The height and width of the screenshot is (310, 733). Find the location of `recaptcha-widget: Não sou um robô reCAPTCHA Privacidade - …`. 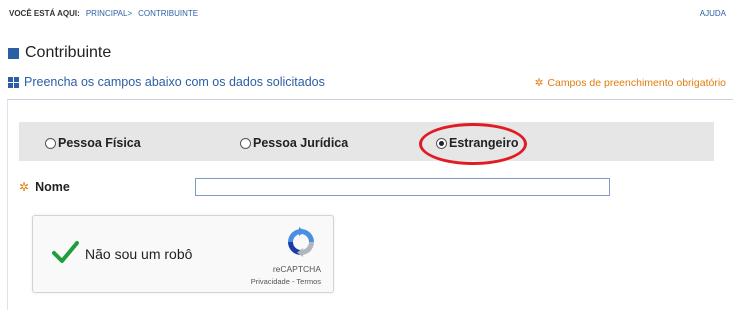

recaptcha-widget: Não sou um robô reCAPTCHA Privacidade - … is located at coordinates (183, 254).